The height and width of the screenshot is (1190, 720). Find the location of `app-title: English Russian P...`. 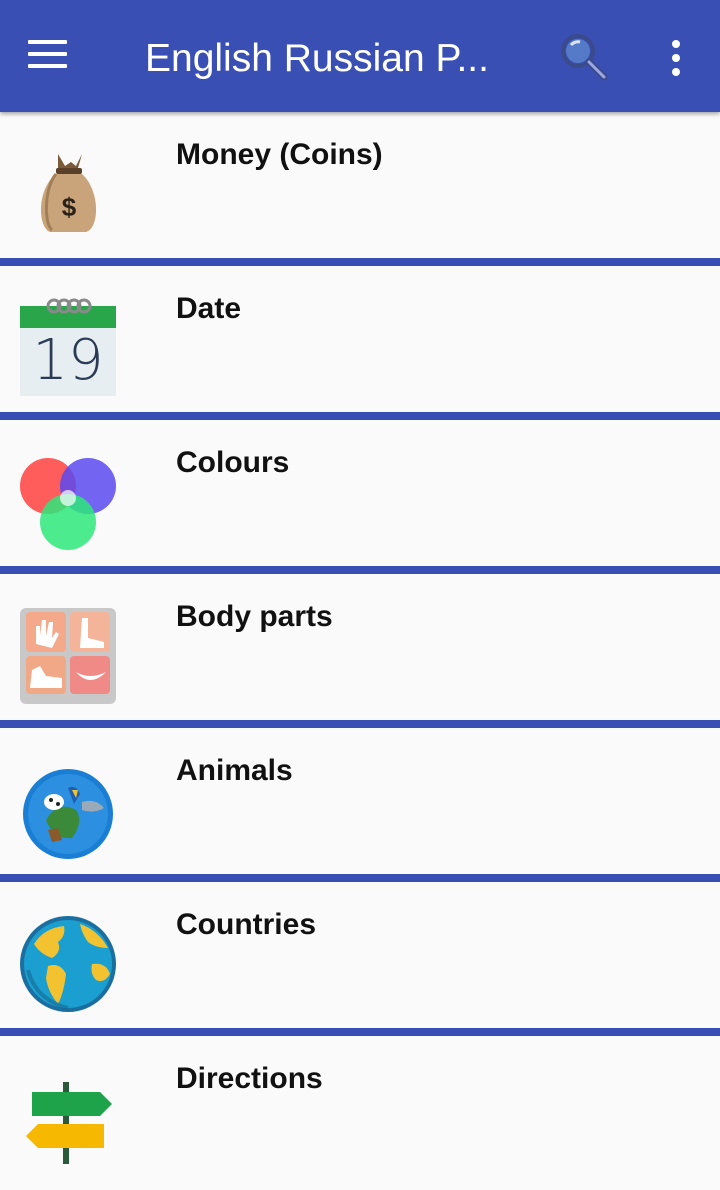

app-title: English Russian P... is located at coordinates (317, 58).